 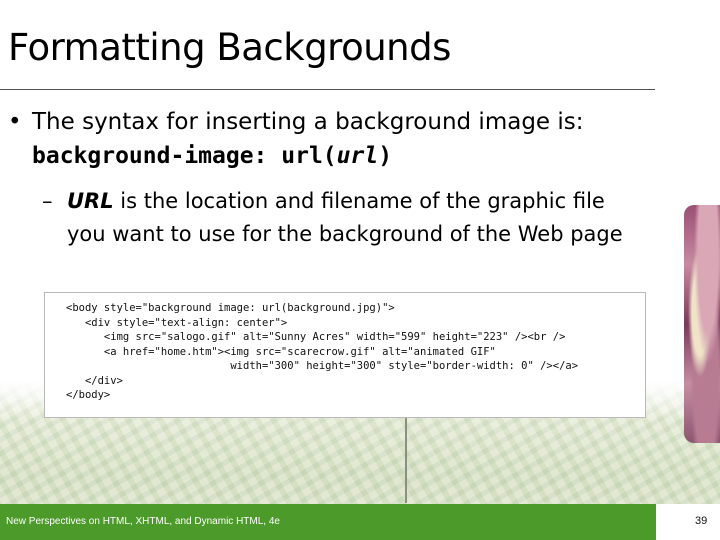 I want to click on sub-bullet-term: URL, so click(x=90, y=201).